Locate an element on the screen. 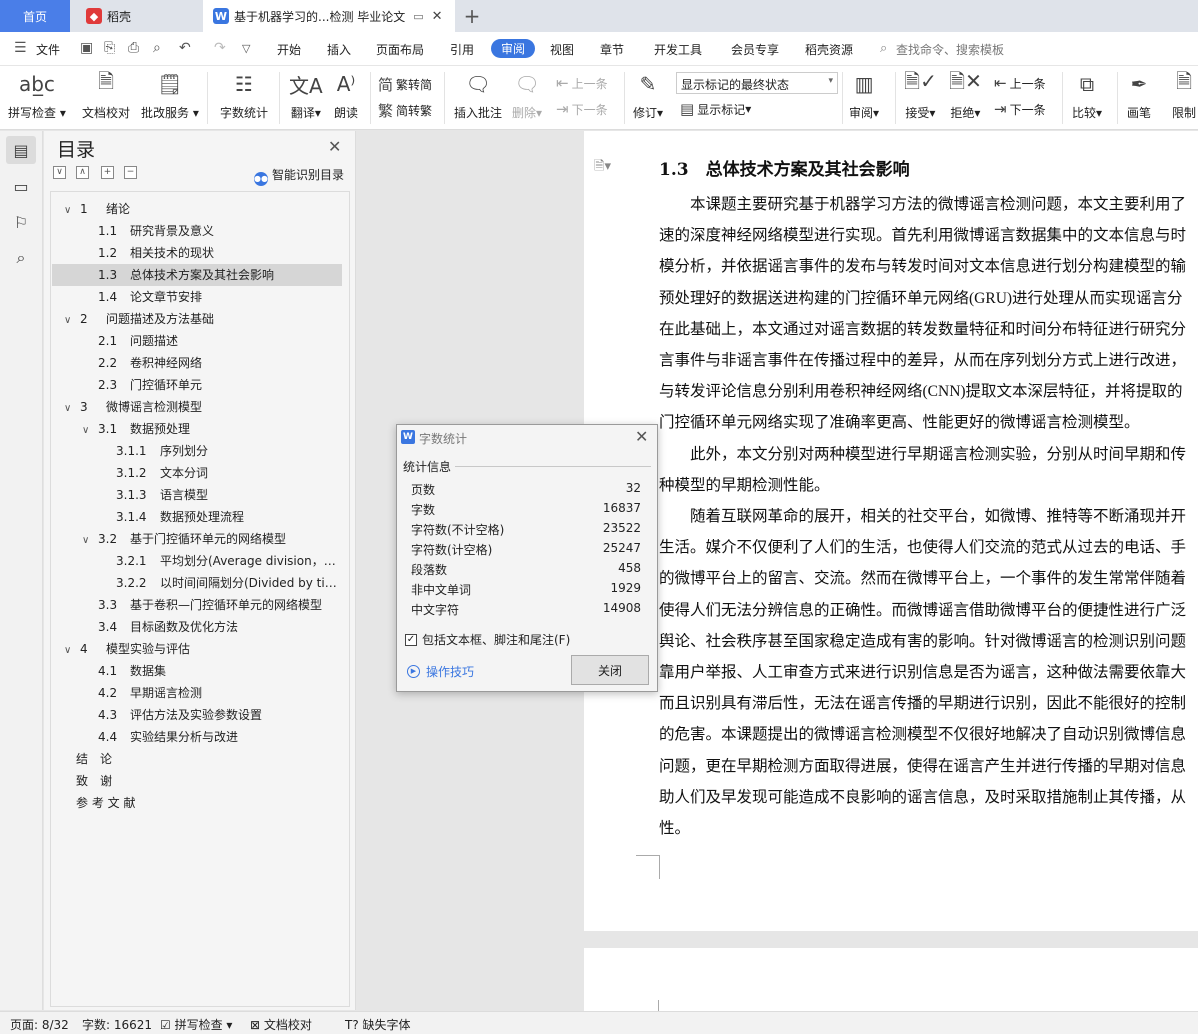 The height and width of the screenshot is (1034, 1198). collapse-all-icon: ∧ is located at coordinates (82, 172).